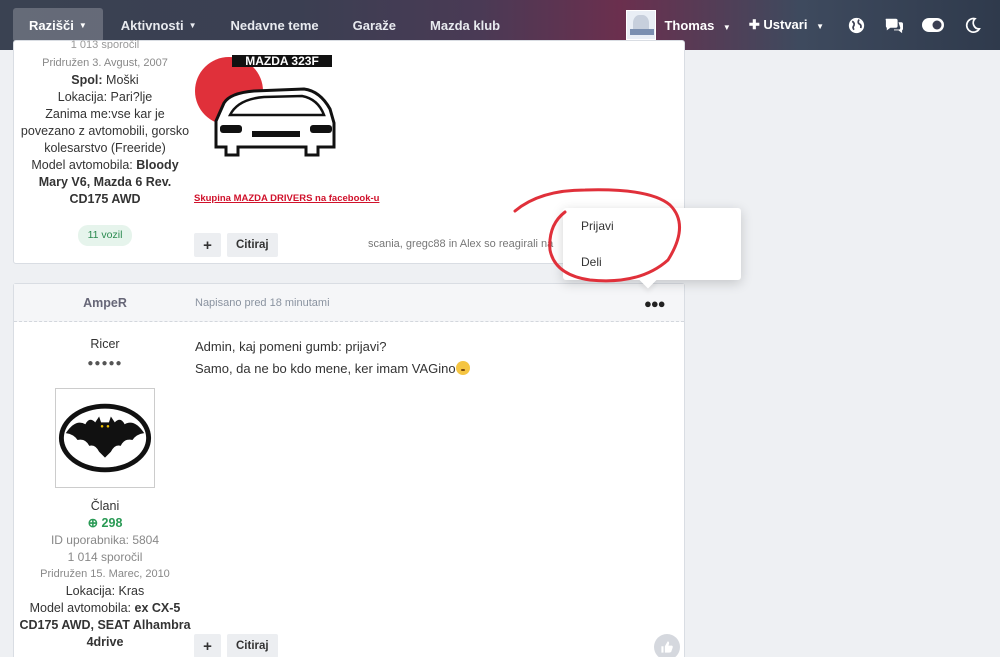 Image resolution: width=1000 pixels, height=657 pixels. Describe the element at coordinates (105, 97) in the screenshot. I see `location: Lokacija: Pari?lje` at that location.